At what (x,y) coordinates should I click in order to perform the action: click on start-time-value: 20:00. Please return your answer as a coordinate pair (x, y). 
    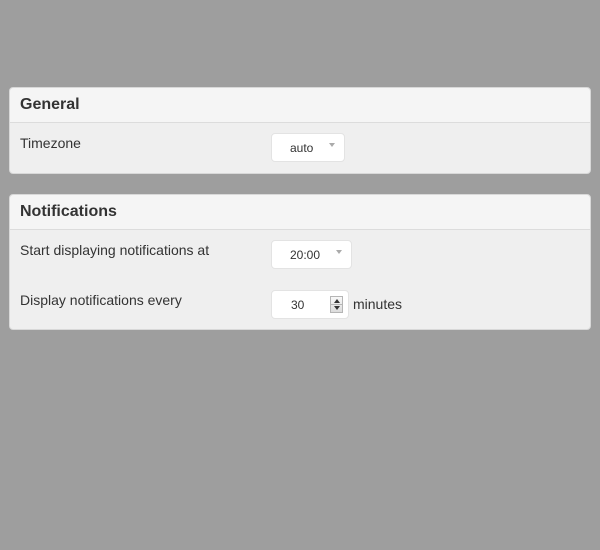
    Looking at the image, I should click on (305, 254).